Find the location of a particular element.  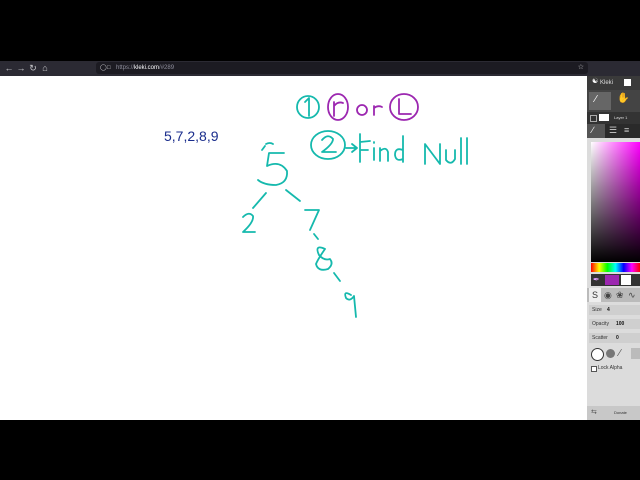

color-swatch-row: ✒ is located at coordinates (615, 280).